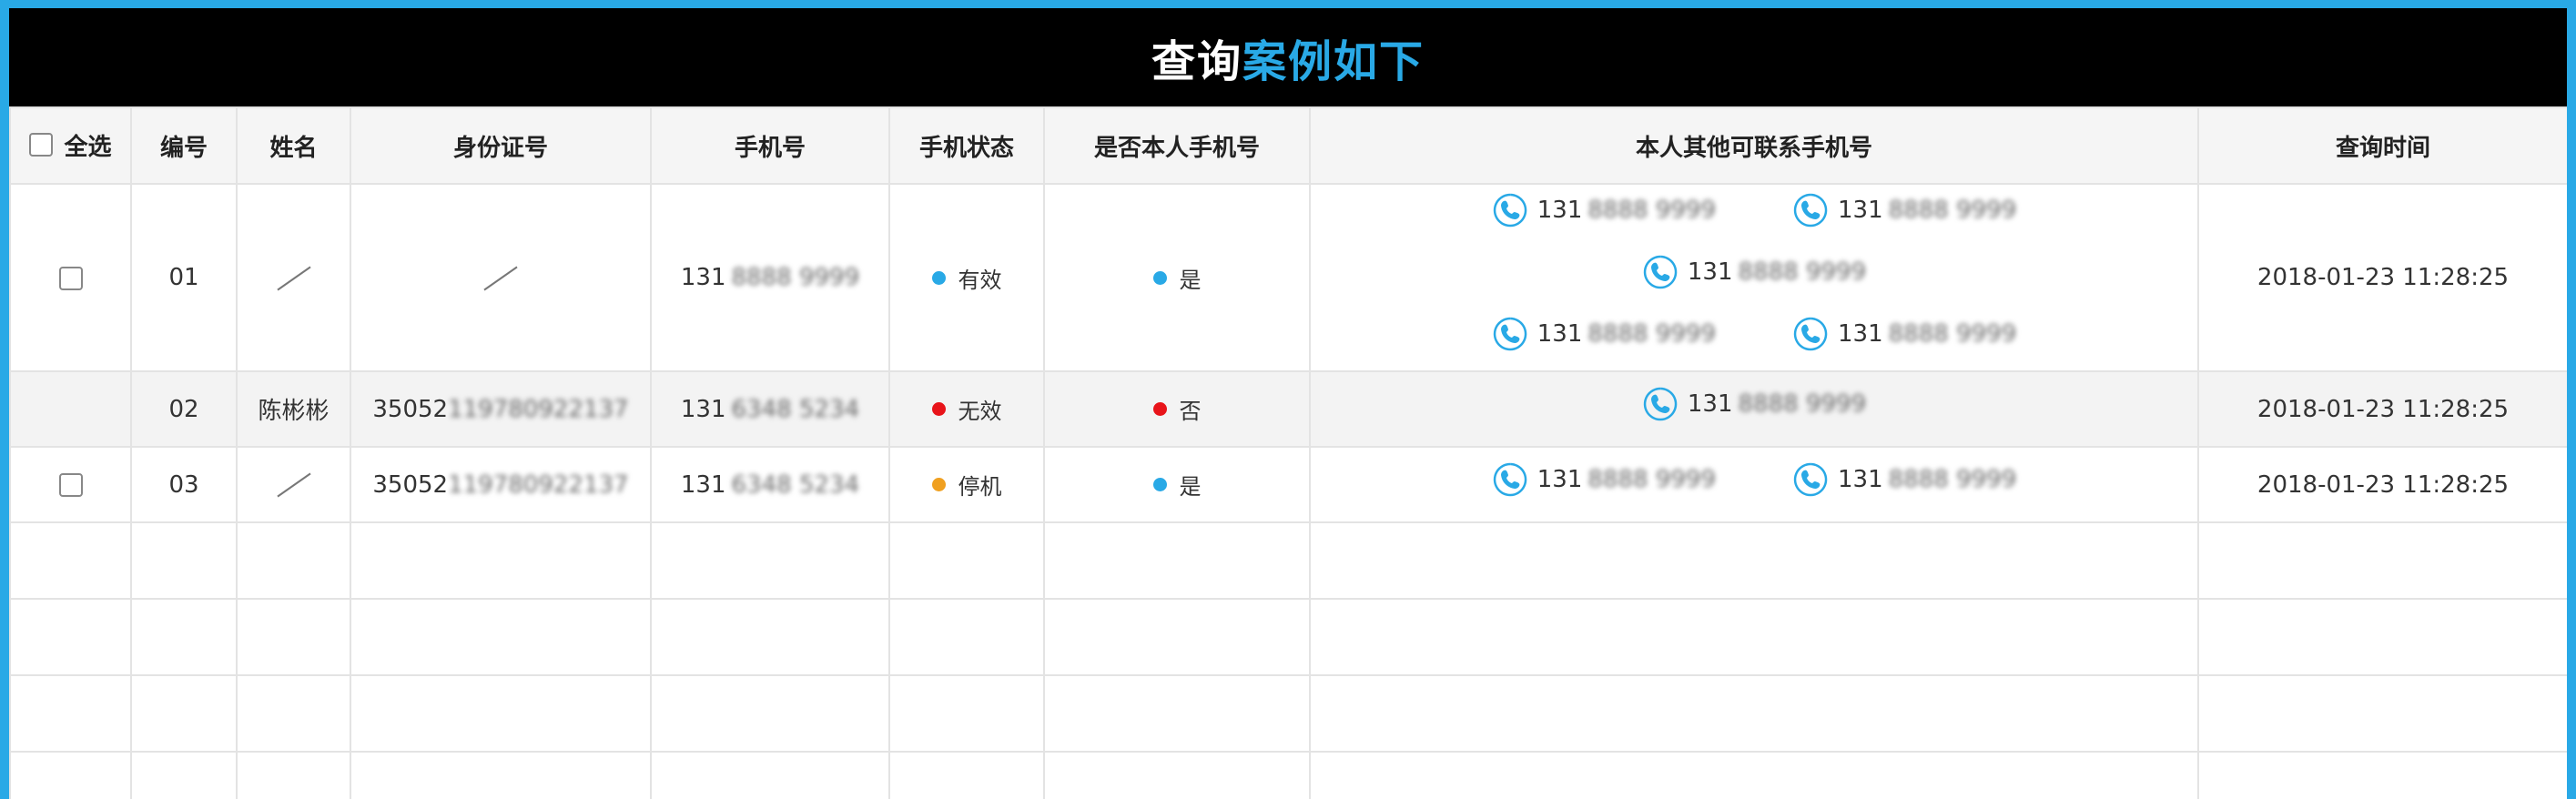  I want to click on cell-phone-status: 停机, so click(966, 484).